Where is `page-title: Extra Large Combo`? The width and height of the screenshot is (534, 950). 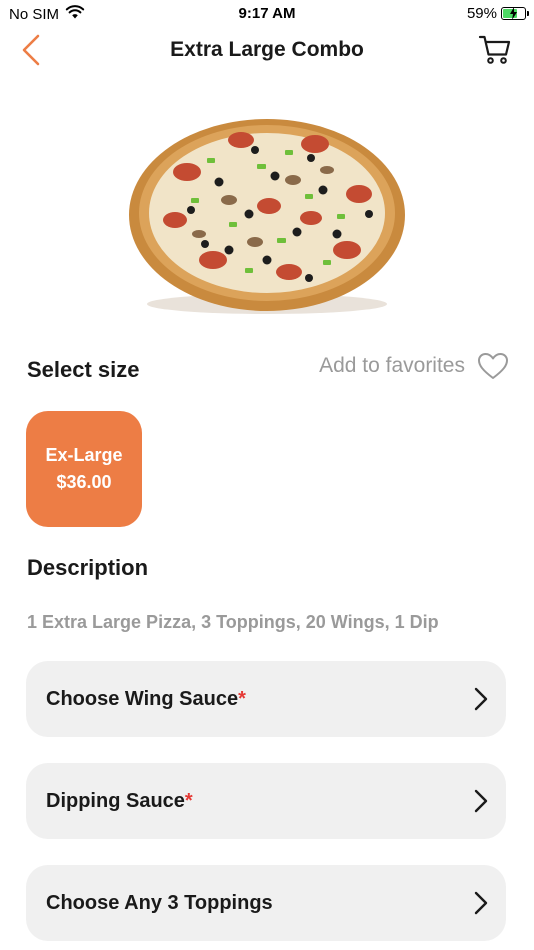
page-title: Extra Large Combo is located at coordinates (267, 49).